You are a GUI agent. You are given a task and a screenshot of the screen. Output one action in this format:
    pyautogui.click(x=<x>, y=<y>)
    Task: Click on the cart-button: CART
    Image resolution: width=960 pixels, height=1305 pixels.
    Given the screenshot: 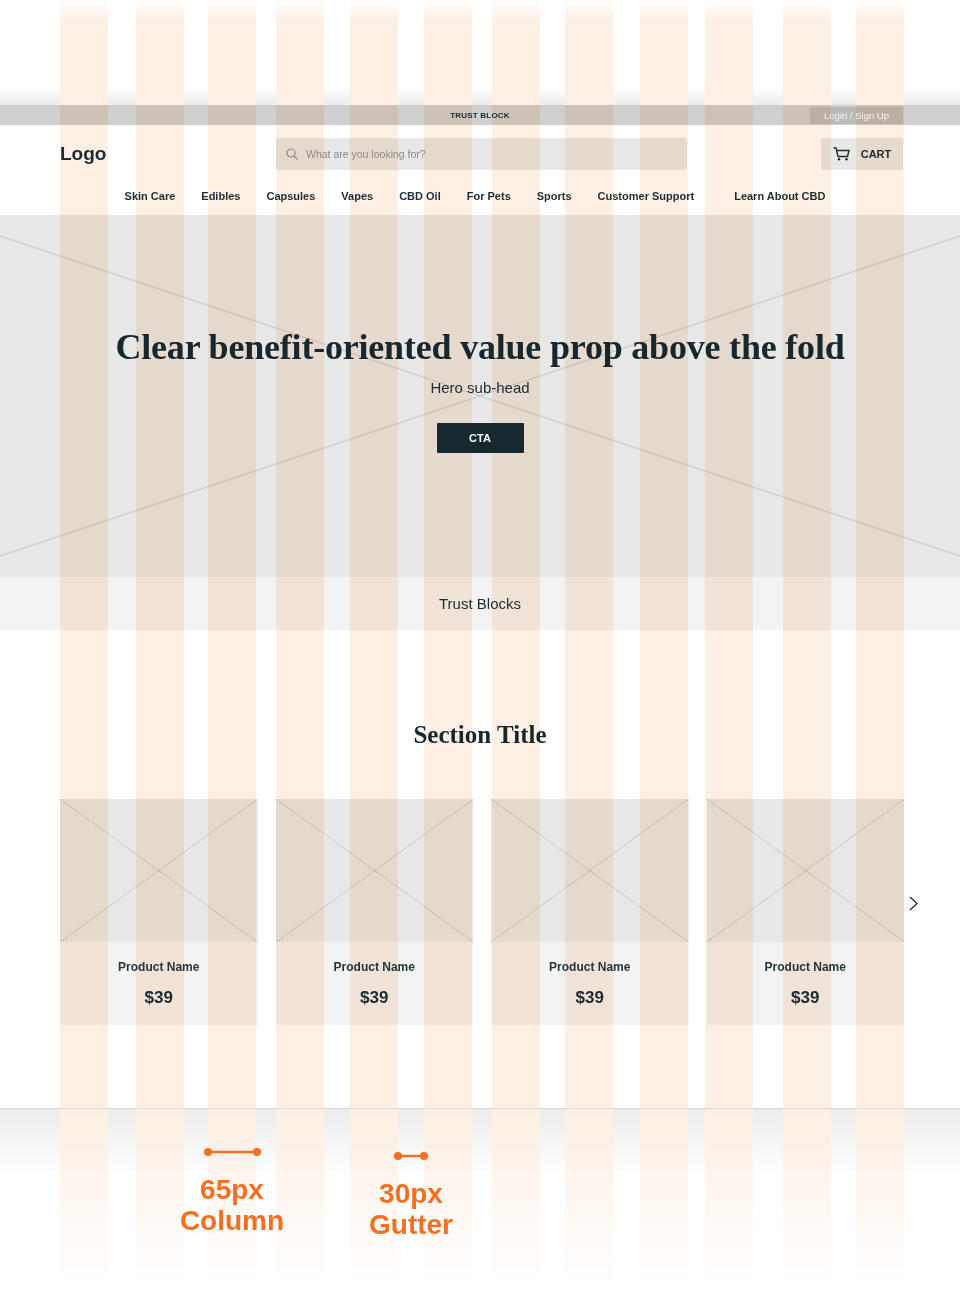 What is the action you would take?
    pyautogui.click(x=862, y=154)
    